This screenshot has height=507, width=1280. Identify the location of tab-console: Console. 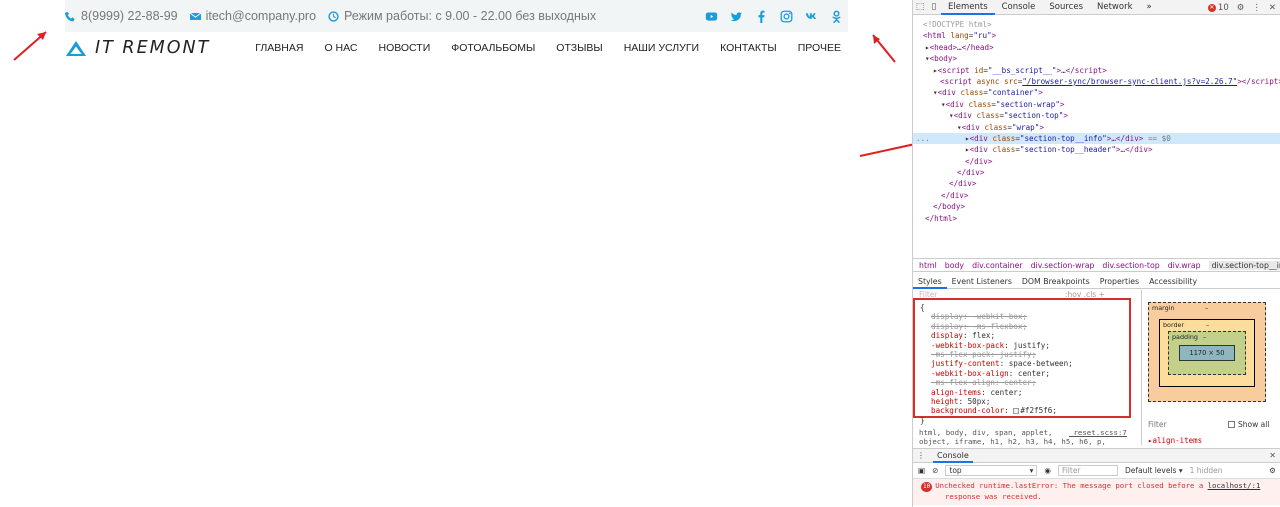
(1019, 7).